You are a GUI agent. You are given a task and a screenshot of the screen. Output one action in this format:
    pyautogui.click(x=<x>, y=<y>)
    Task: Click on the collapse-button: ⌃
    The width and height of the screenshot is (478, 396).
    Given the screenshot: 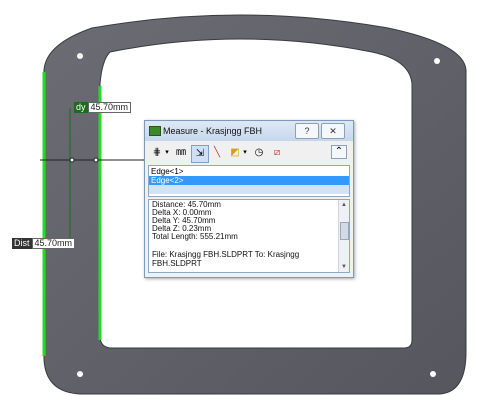 What is the action you would take?
    pyautogui.click(x=339, y=152)
    